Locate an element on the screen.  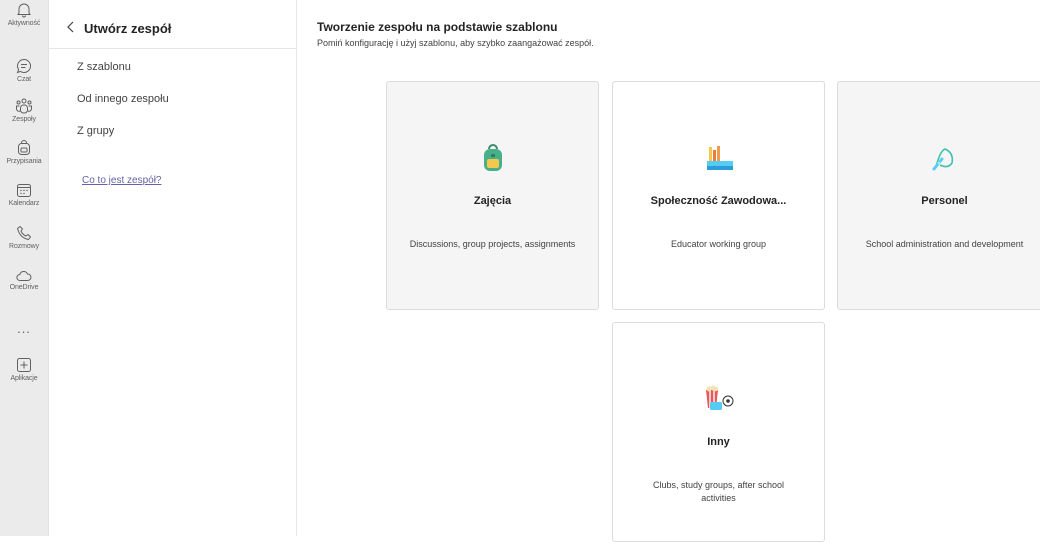
green-backpack-icon is located at coordinates (492, 157).